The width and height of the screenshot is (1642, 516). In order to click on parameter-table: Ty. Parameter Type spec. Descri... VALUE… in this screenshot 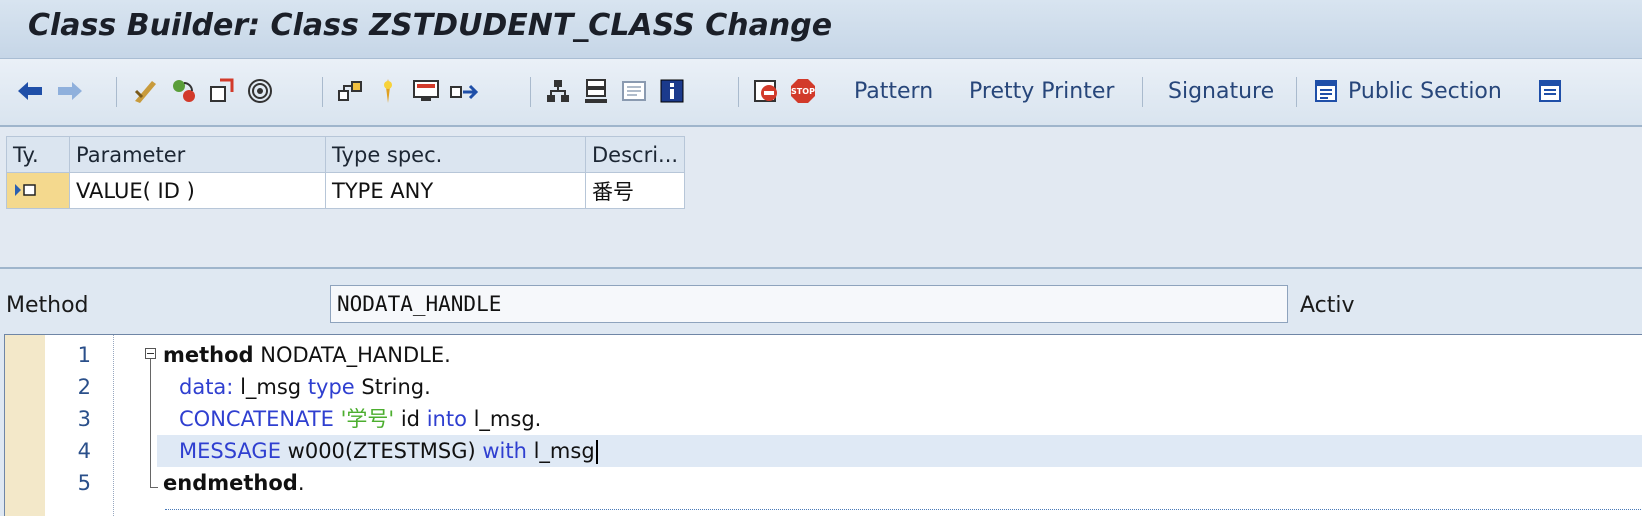, I will do `click(346, 172)`.